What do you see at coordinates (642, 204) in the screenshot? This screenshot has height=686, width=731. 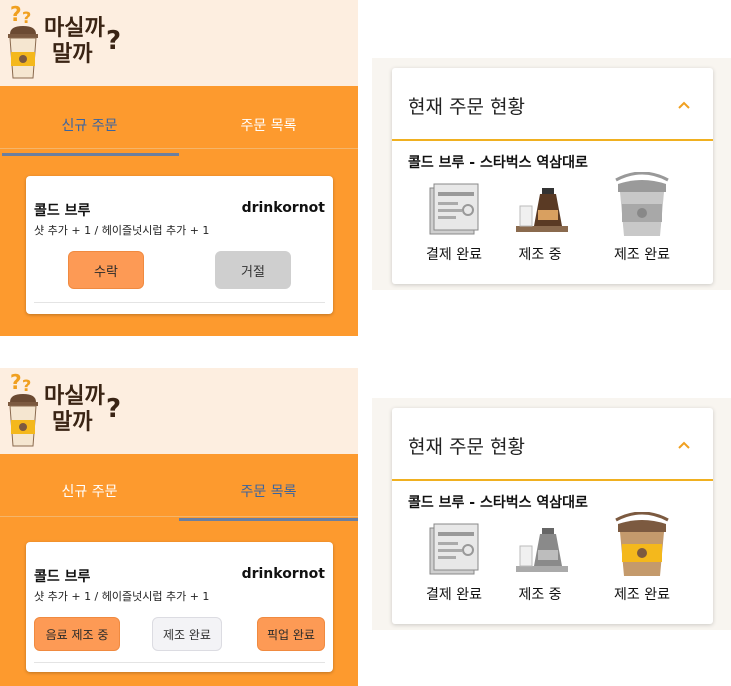 I see `coffee-cup-gray-icon` at bounding box center [642, 204].